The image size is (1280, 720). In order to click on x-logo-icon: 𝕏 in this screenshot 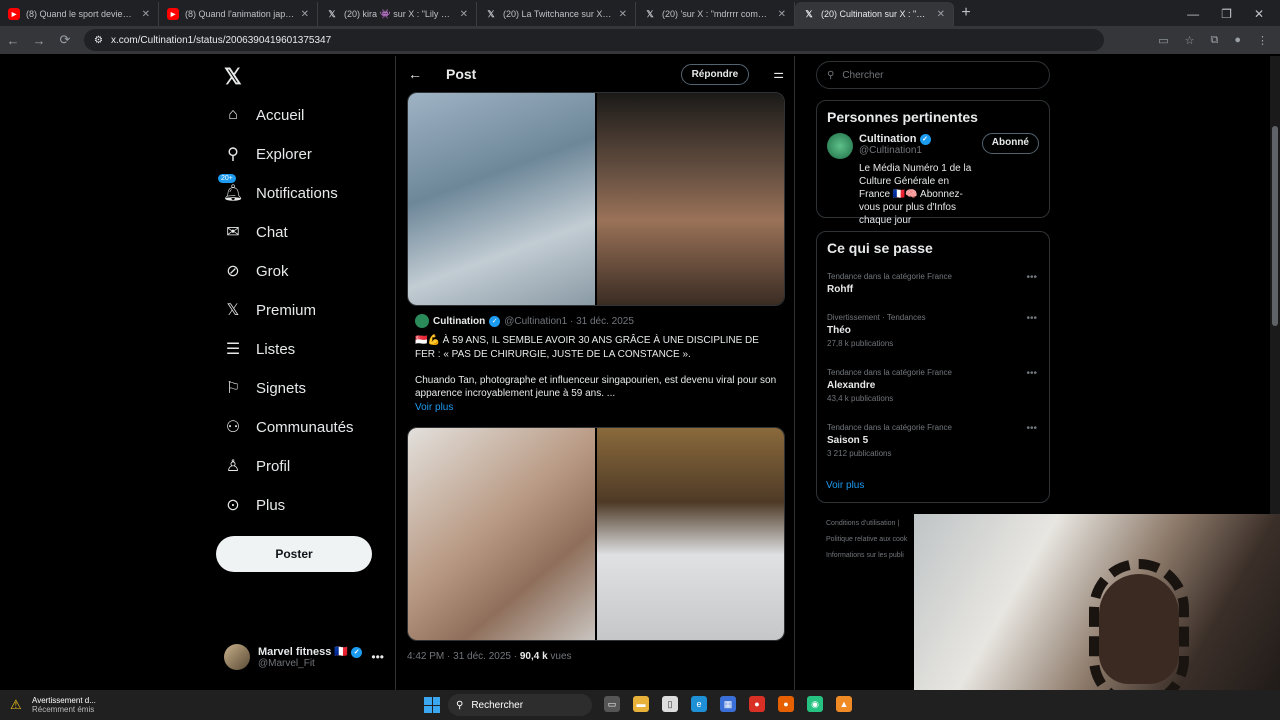, I will do `click(233, 77)`.